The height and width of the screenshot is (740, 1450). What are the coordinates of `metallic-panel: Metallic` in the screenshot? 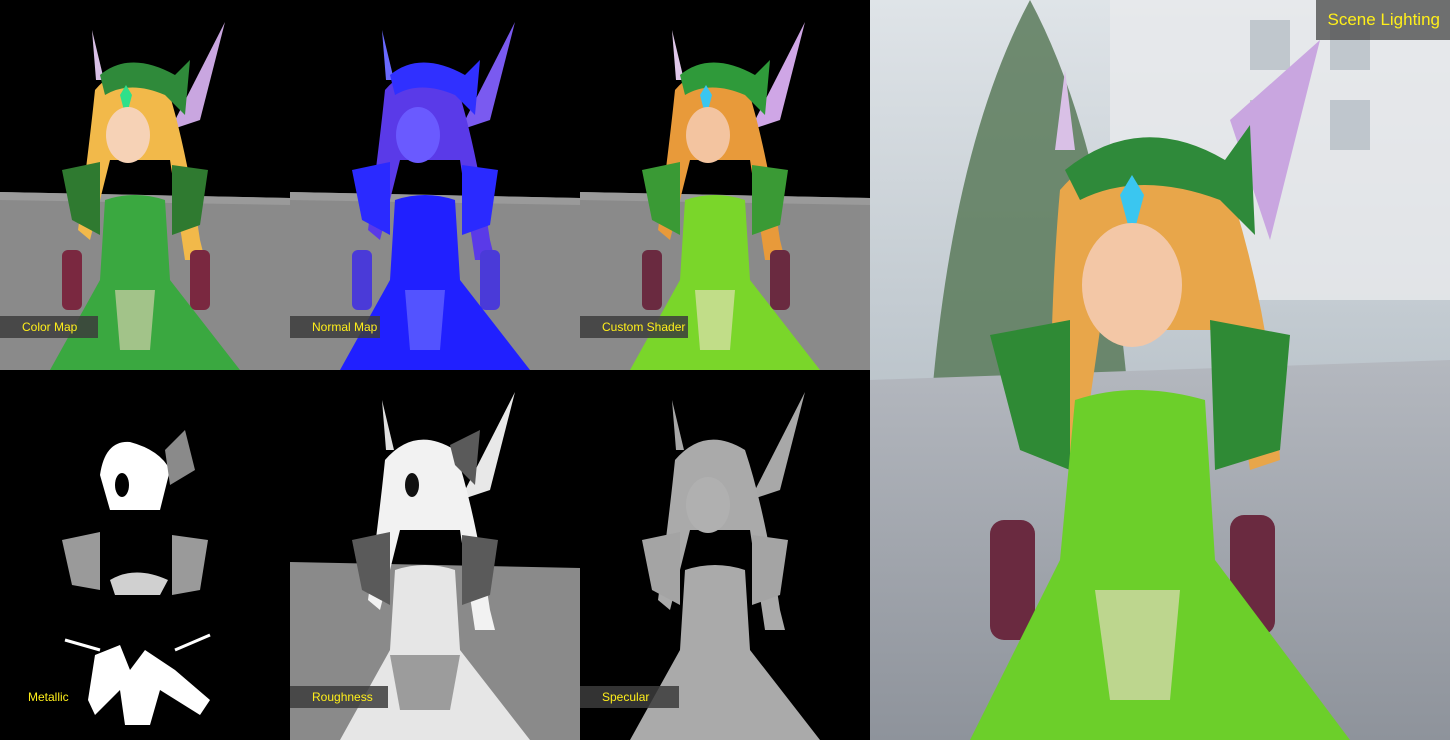 It's located at (145, 555).